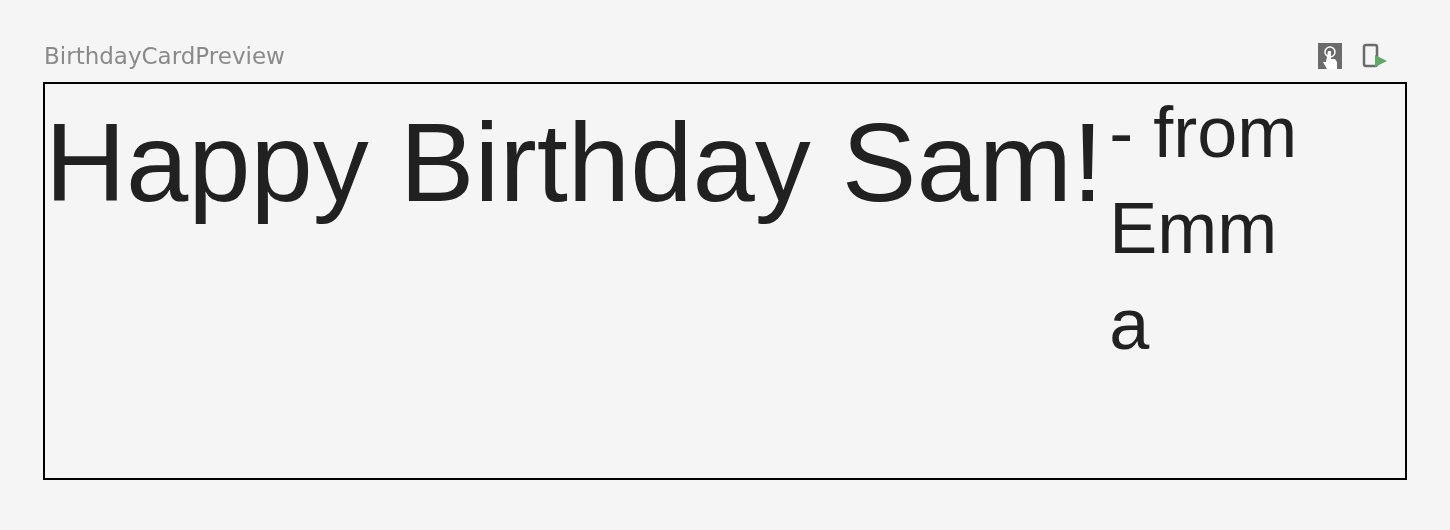 This screenshot has height=530, width=1450. What do you see at coordinates (164, 56) in the screenshot?
I see `preview-title: BirthdayCardPreview` at bounding box center [164, 56].